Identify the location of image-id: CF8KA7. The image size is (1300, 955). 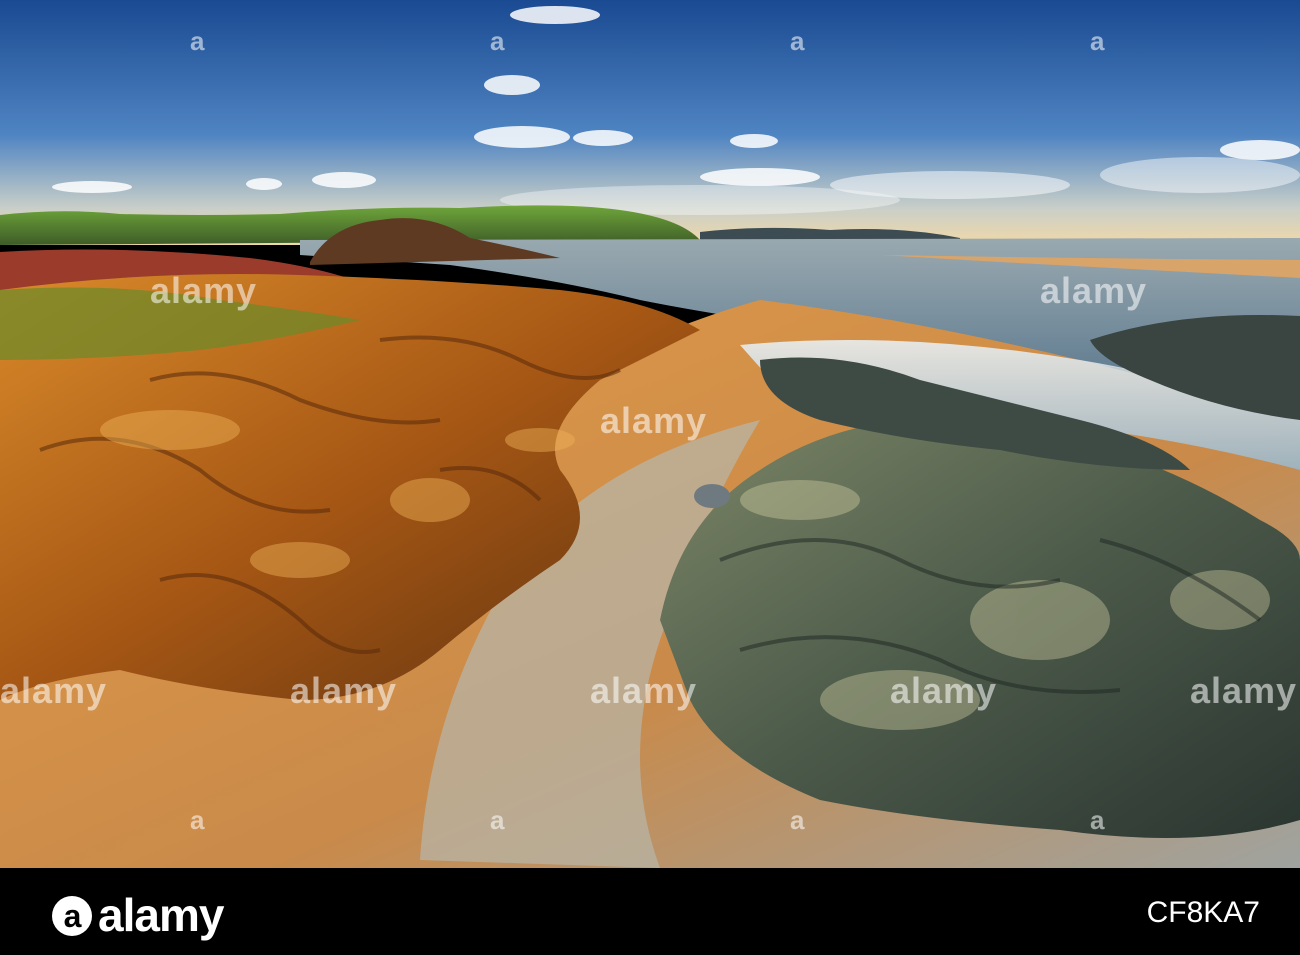
(1203, 912).